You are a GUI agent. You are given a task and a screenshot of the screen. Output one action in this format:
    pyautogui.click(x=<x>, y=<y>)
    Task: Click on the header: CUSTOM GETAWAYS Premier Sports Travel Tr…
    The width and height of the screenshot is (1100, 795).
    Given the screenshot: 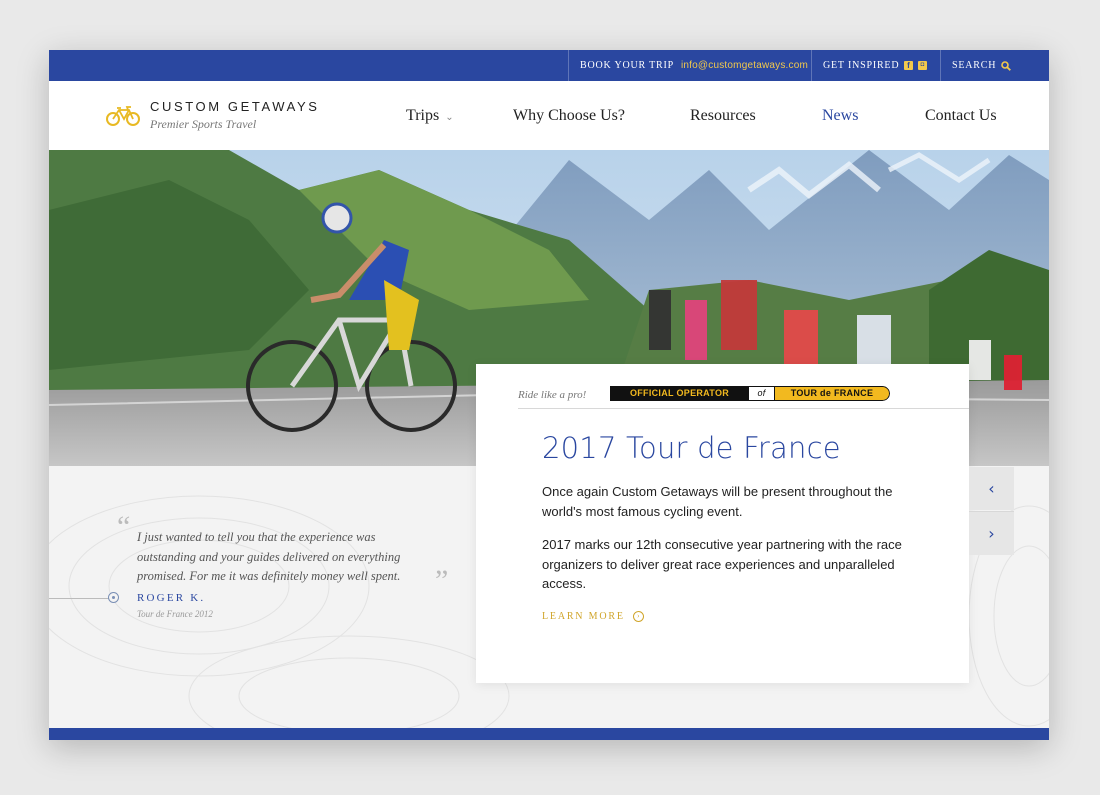 What is the action you would take?
    pyautogui.click(x=549, y=115)
    